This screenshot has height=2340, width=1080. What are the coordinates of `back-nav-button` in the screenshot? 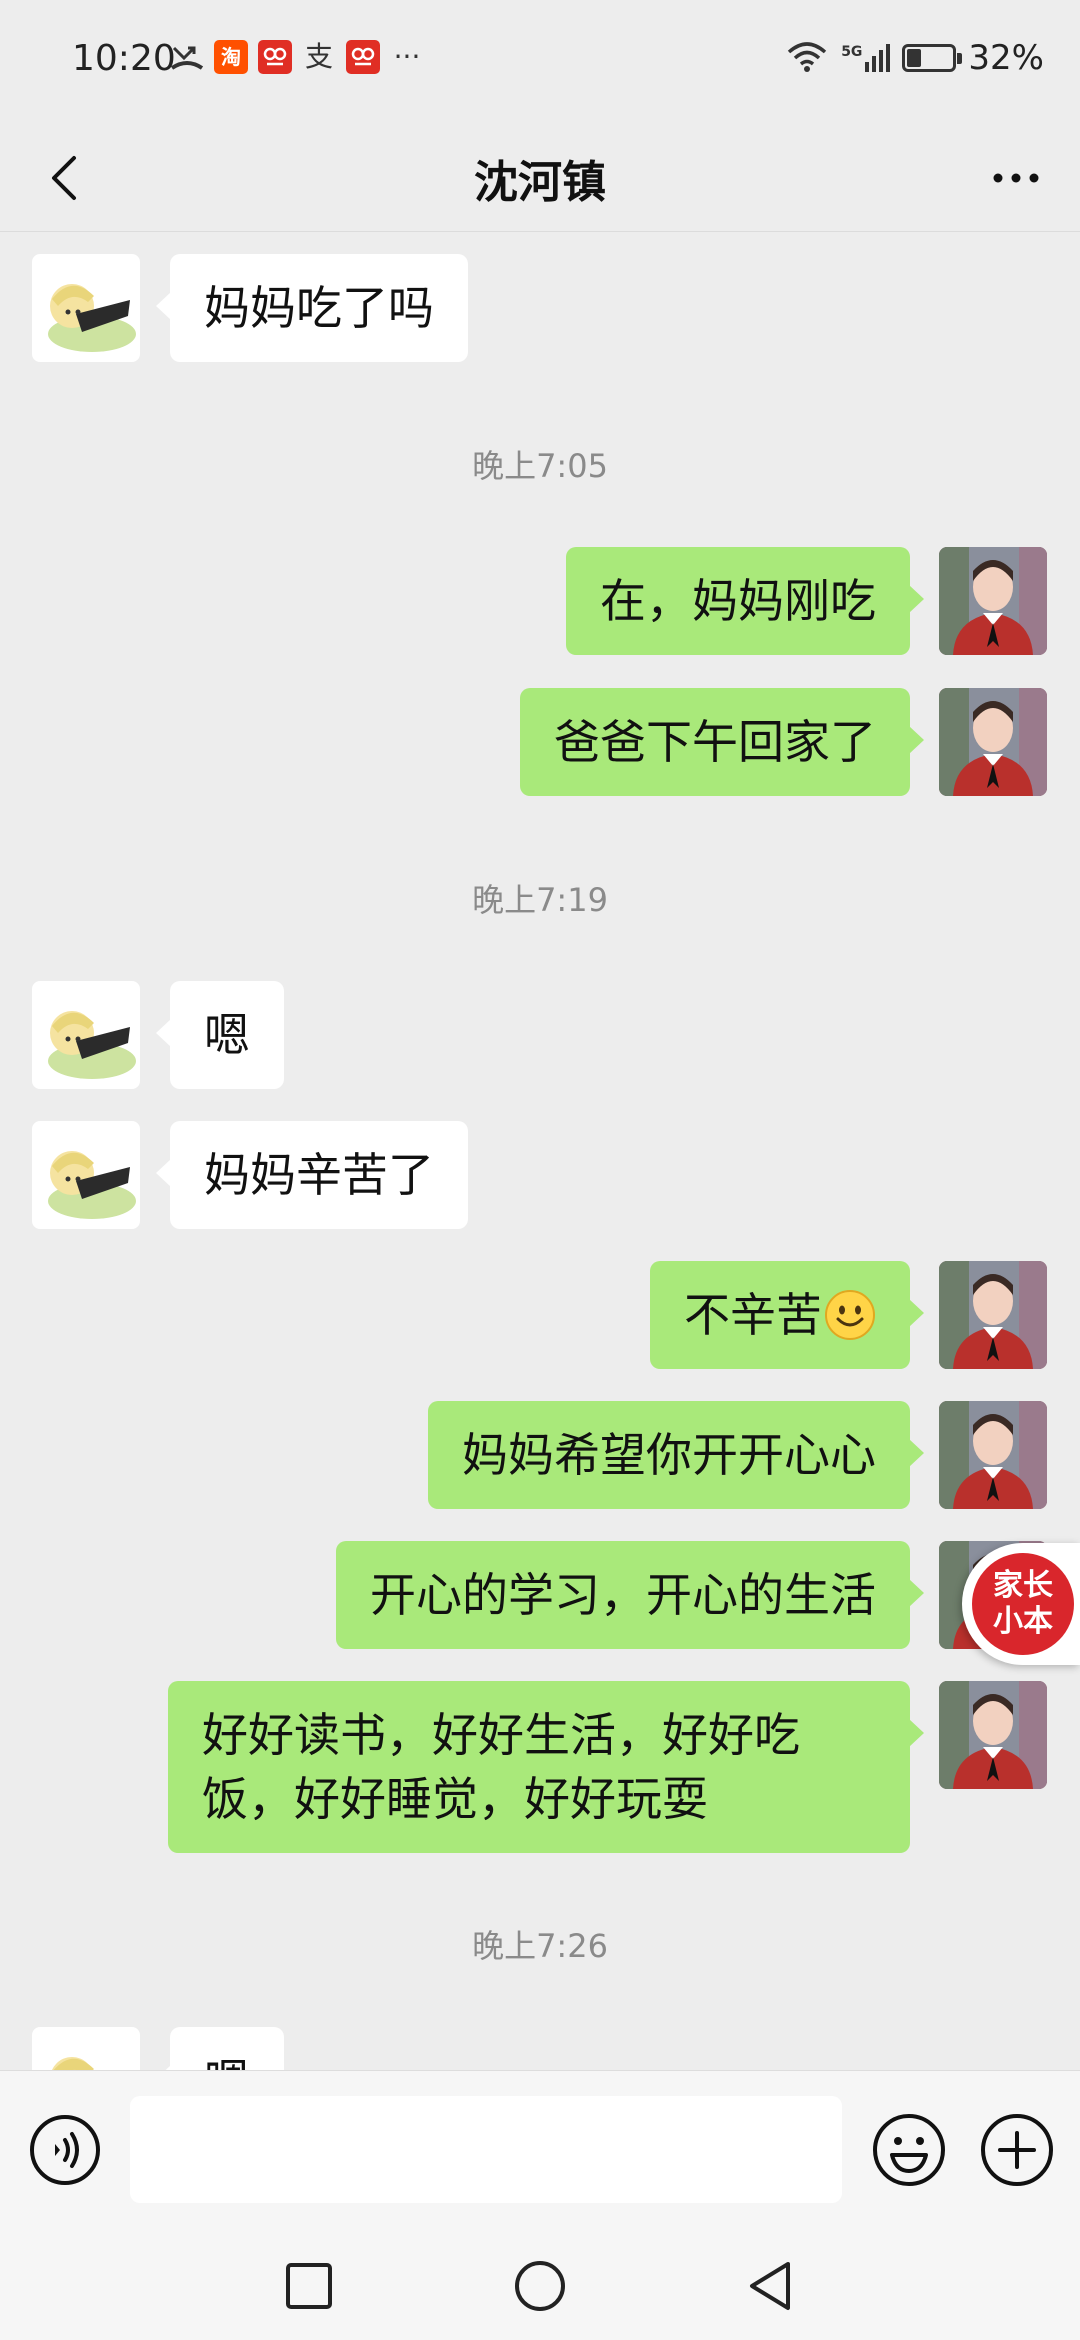 It's located at (770, 2286).